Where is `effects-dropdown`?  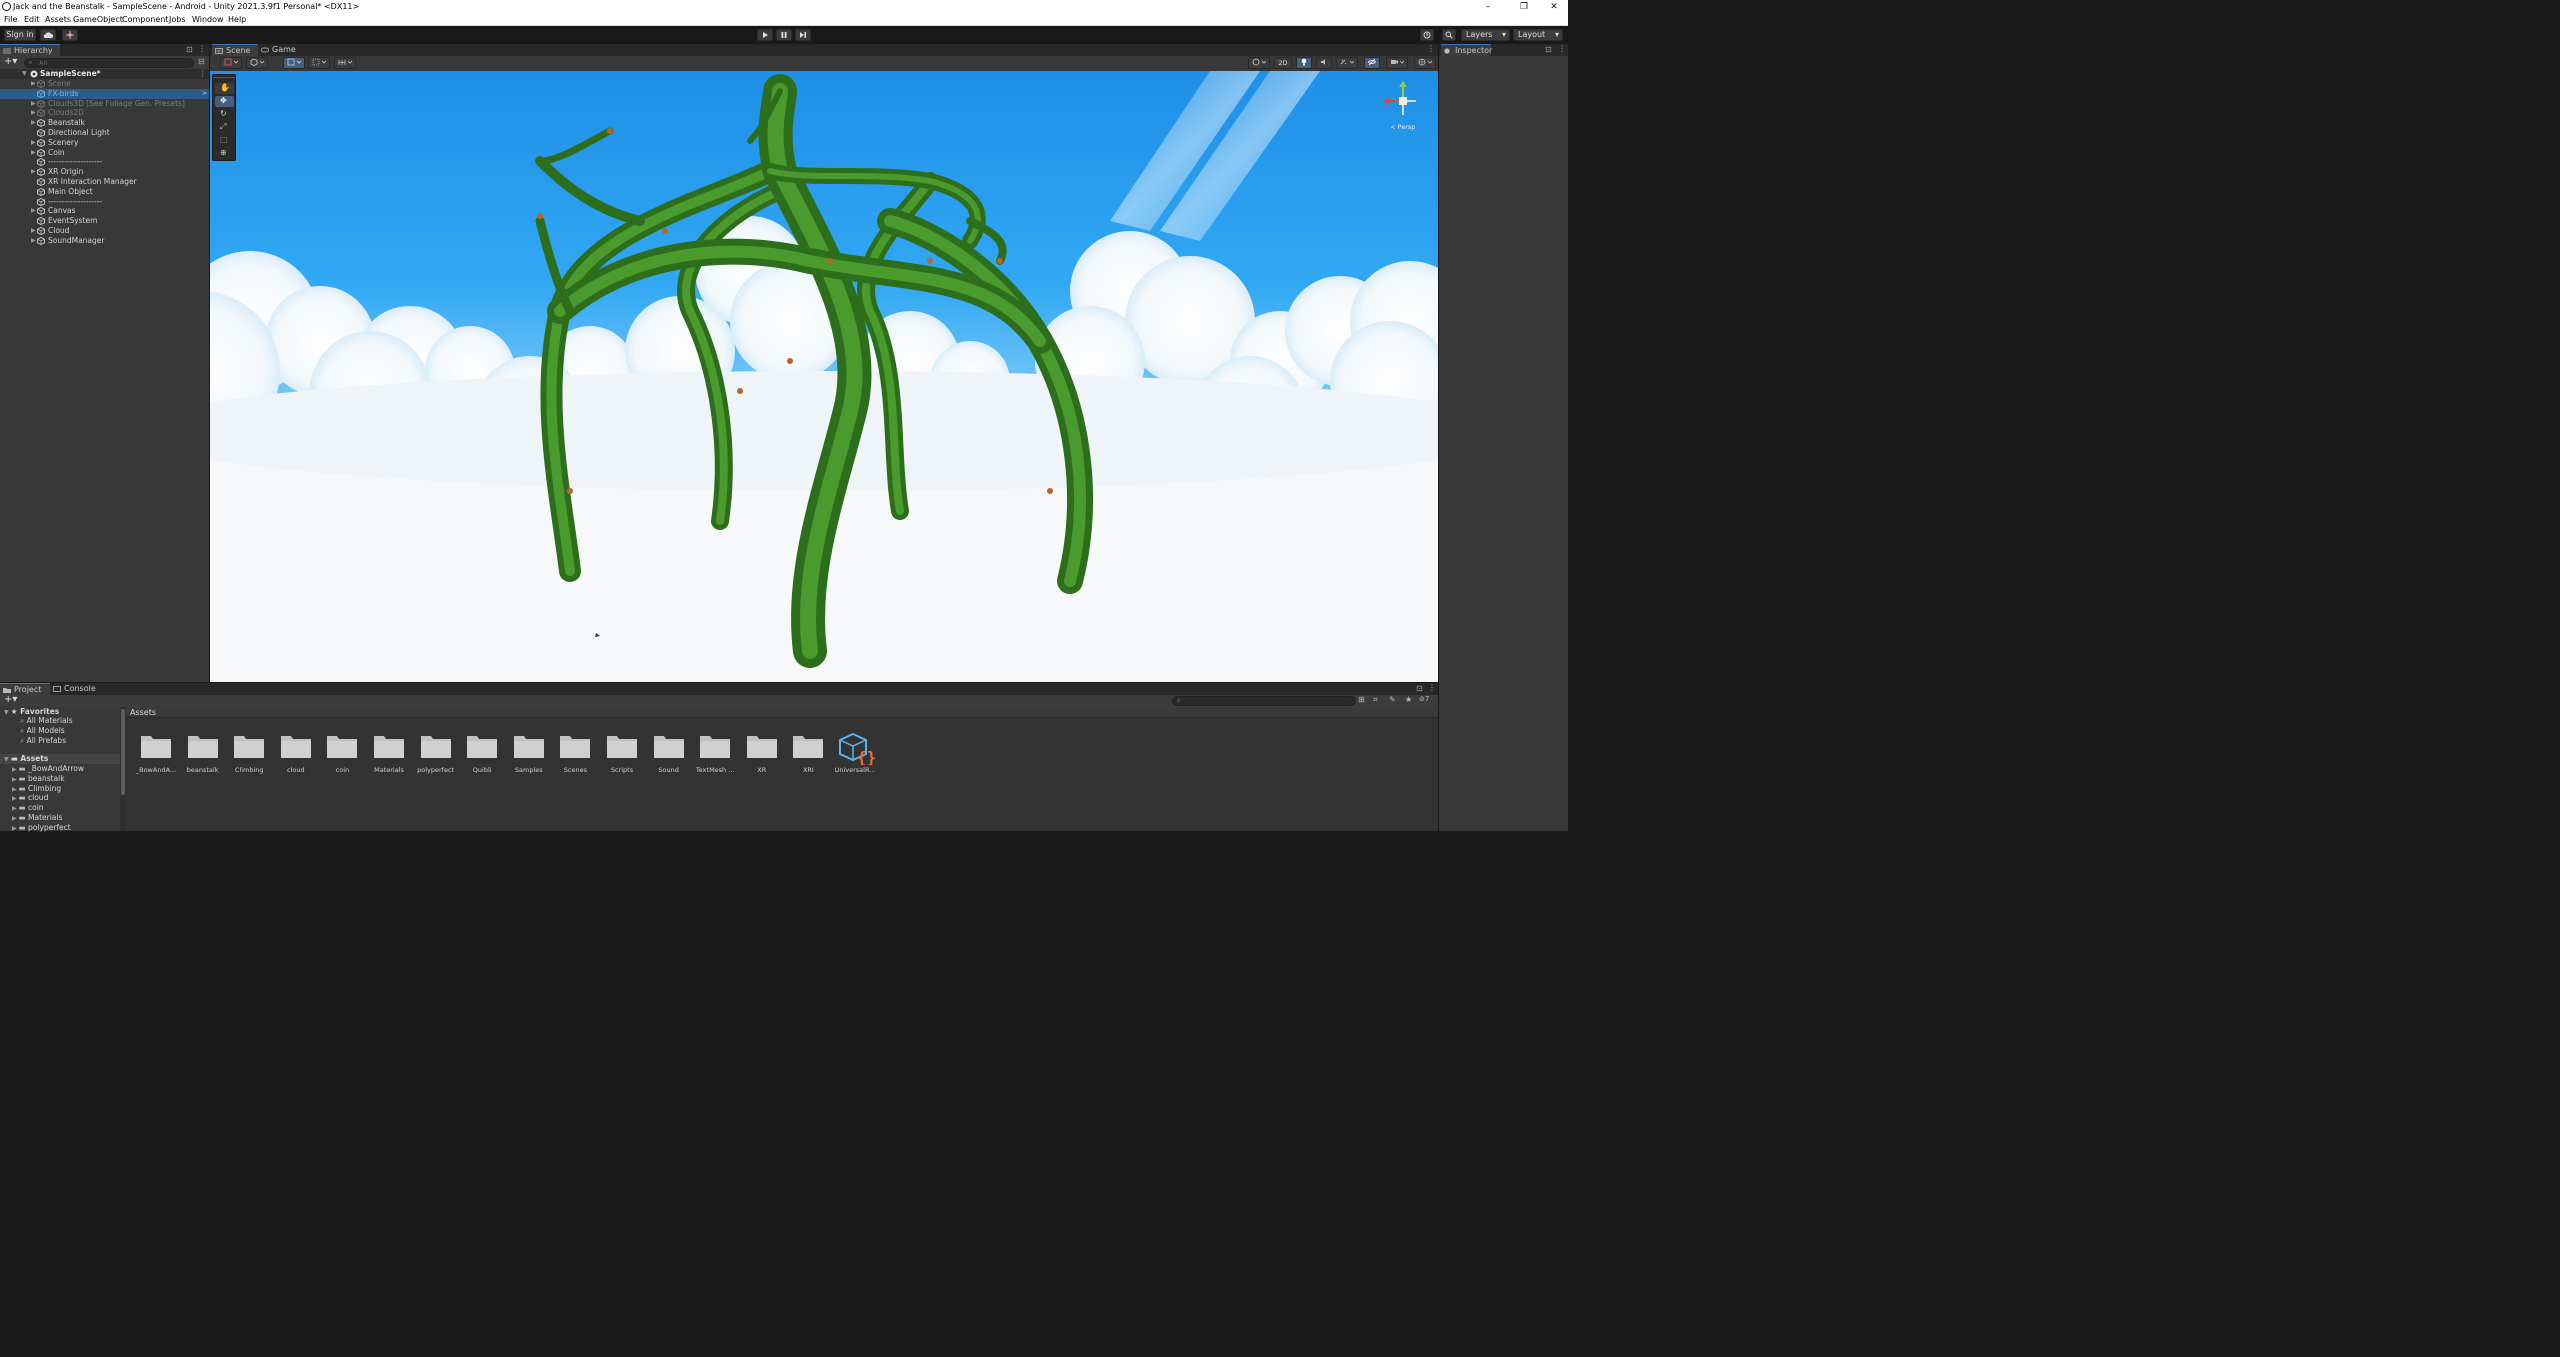
effects-dropdown is located at coordinates (1347, 63).